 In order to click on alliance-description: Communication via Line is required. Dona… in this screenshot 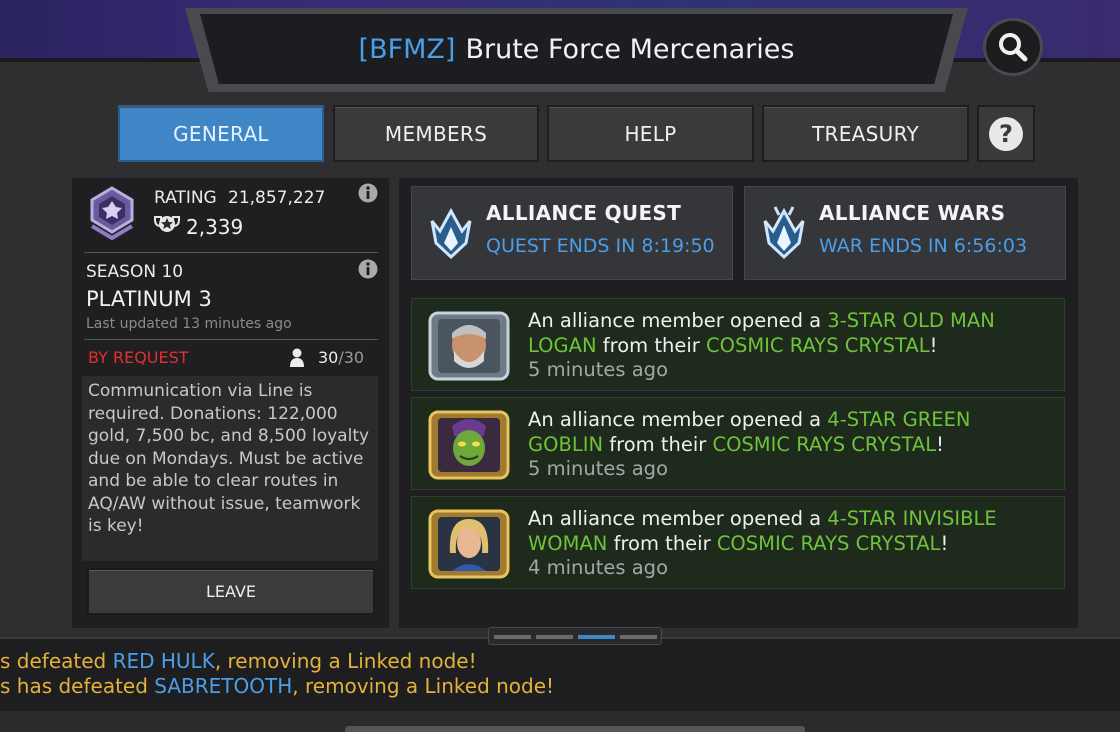, I will do `click(230, 468)`.